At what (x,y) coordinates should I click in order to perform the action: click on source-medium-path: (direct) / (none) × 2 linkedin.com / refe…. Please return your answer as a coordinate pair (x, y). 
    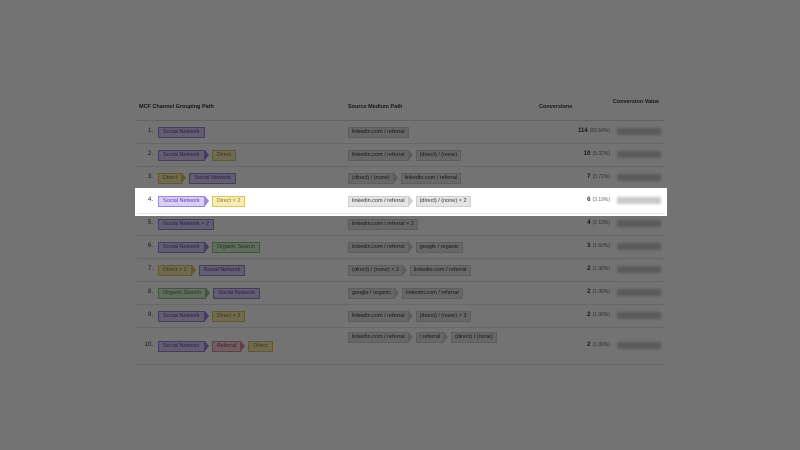
    Looking at the image, I should click on (438, 270).